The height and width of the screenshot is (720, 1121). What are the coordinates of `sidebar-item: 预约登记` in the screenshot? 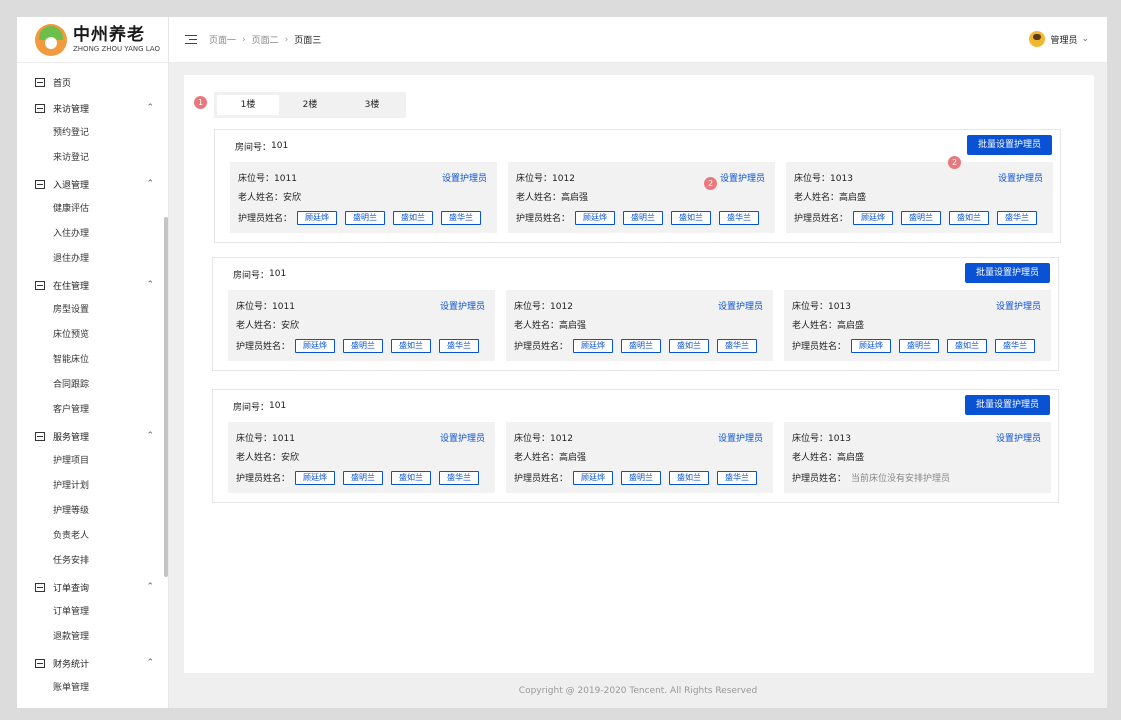 It's located at (92, 133).